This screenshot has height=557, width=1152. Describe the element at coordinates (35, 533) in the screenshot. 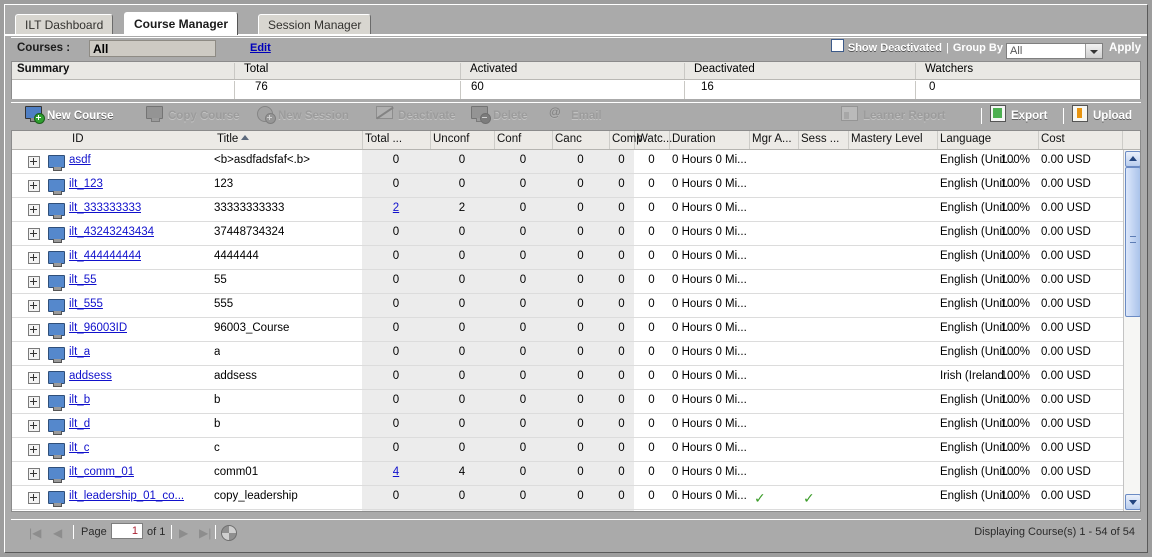

I see `first-page-button: |◀` at that location.